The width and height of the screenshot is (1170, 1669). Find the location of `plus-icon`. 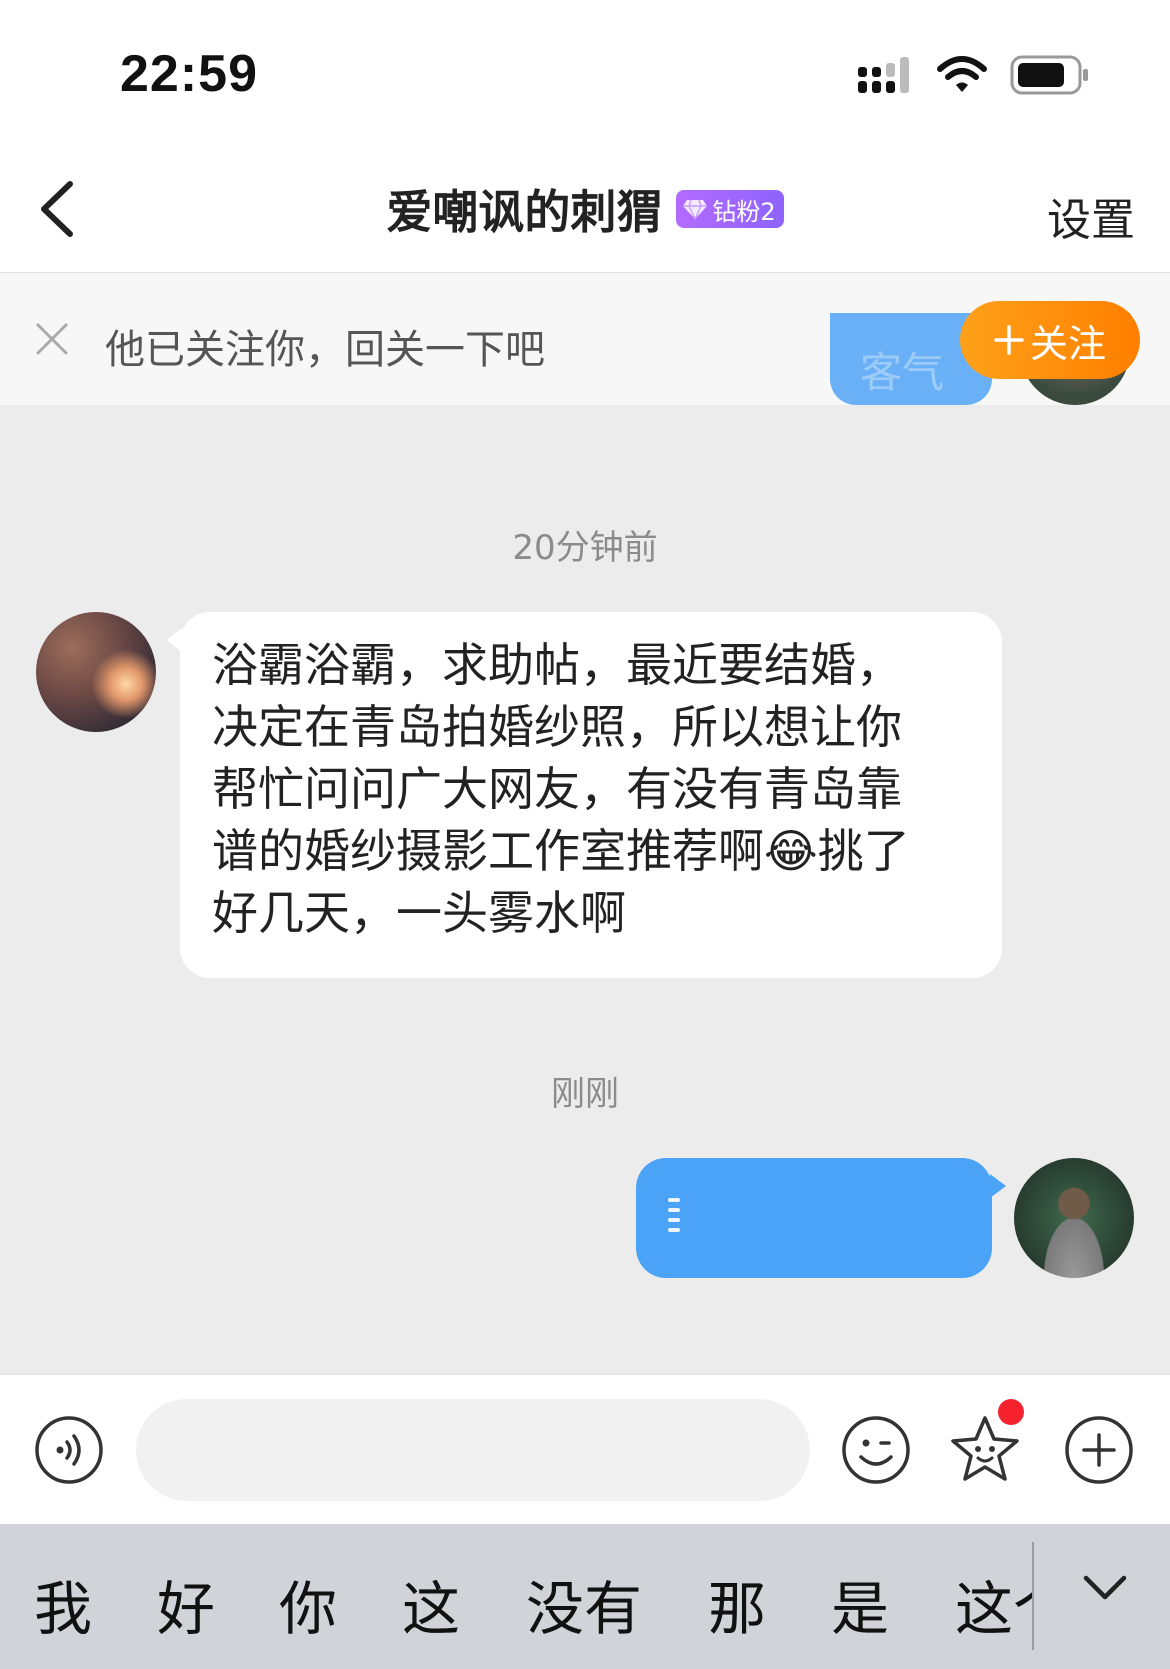

plus-icon is located at coordinates (1009, 340).